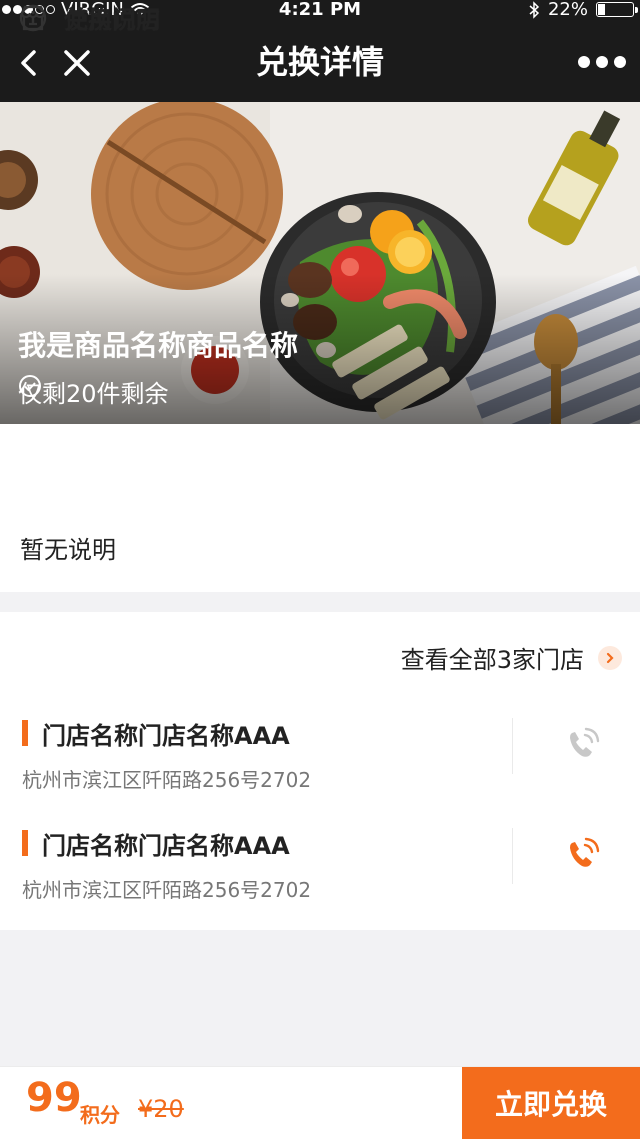 The width and height of the screenshot is (640, 1139). What do you see at coordinates (602, 62) in the screenshot?
I see `more-dots-icon` at bounding box center [602, 62].